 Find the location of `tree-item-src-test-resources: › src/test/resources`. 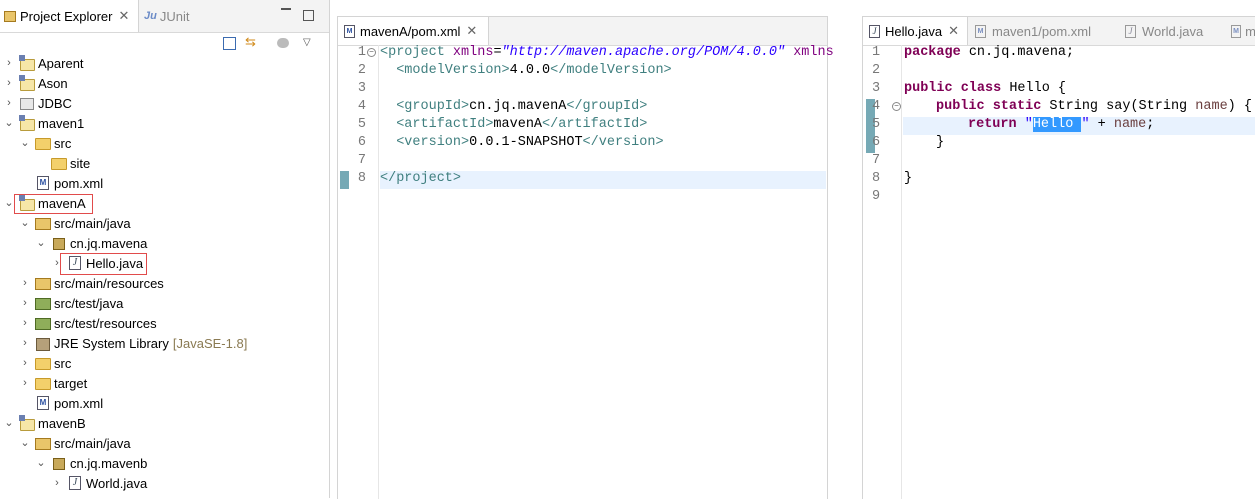

tree-item-src-test-resources: › src/test/resources is located at coordinates (88, 323).